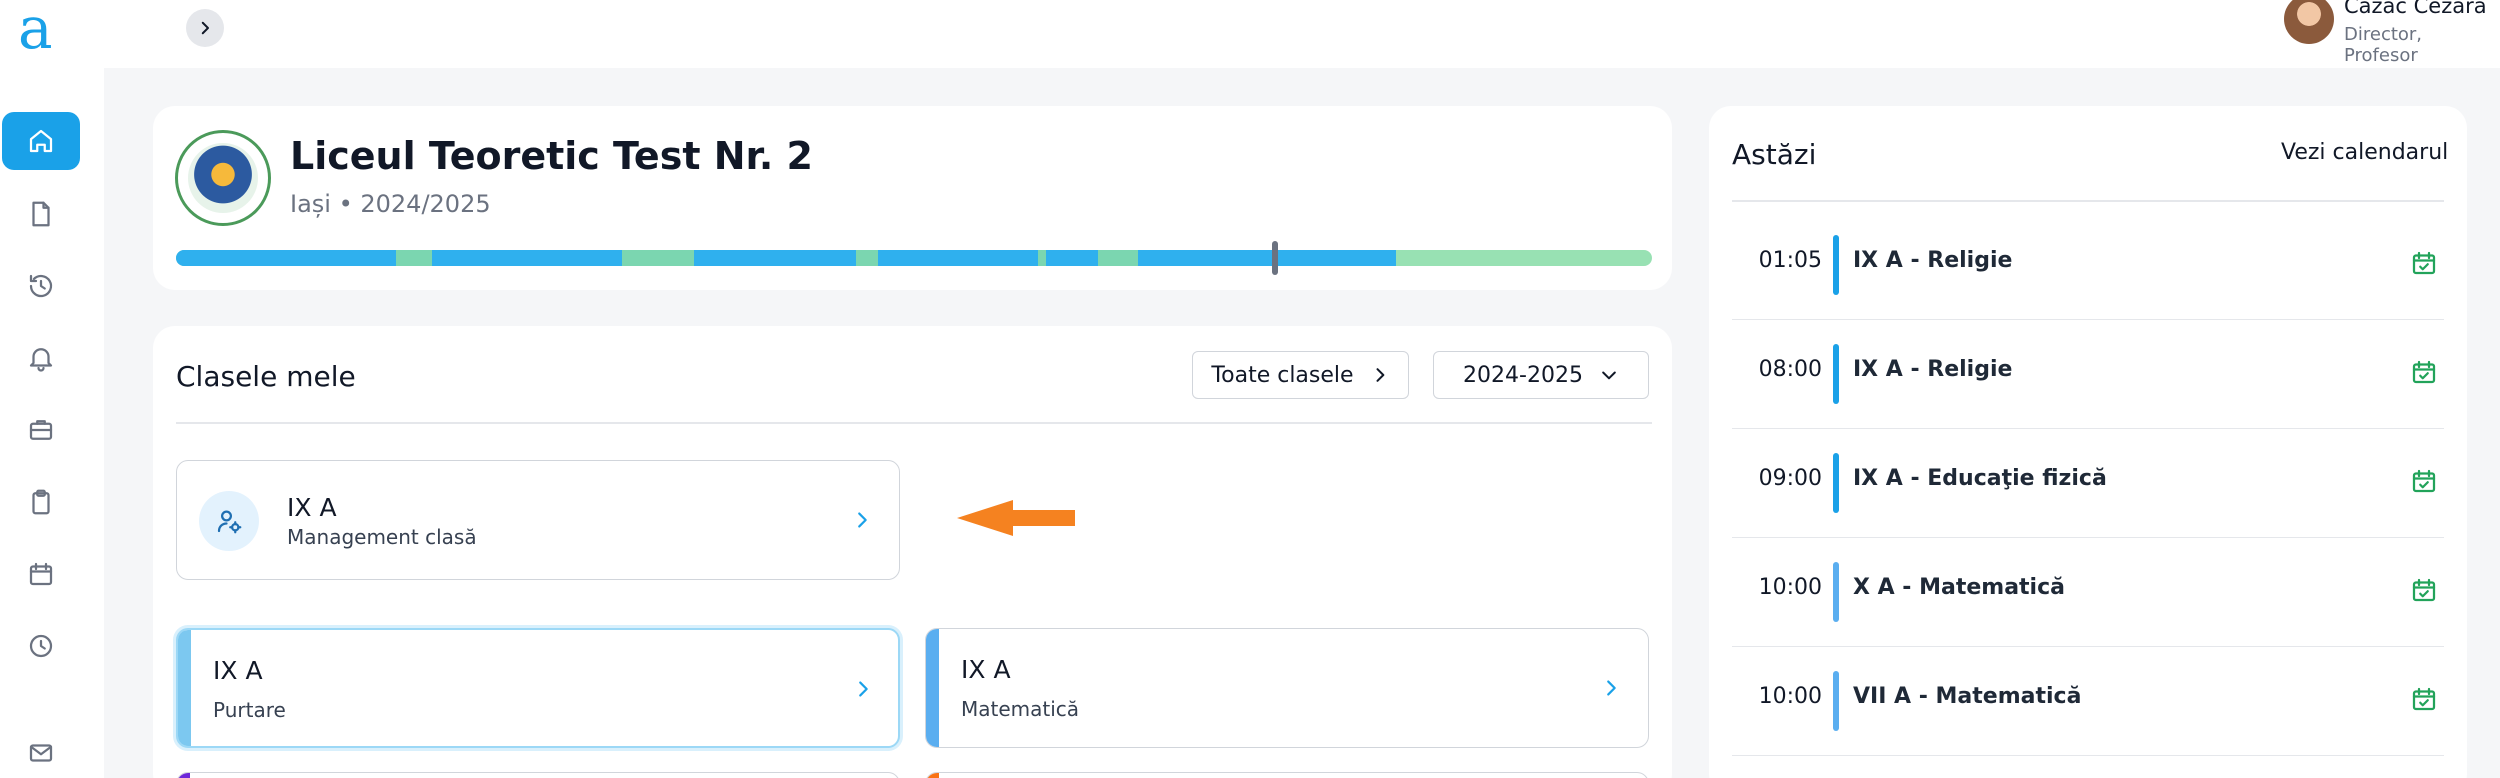 The image size is (2500, 778). Describe the element at coordinates (312, 507) in the screenshot. I see `management-class-name: IX A` at that location.